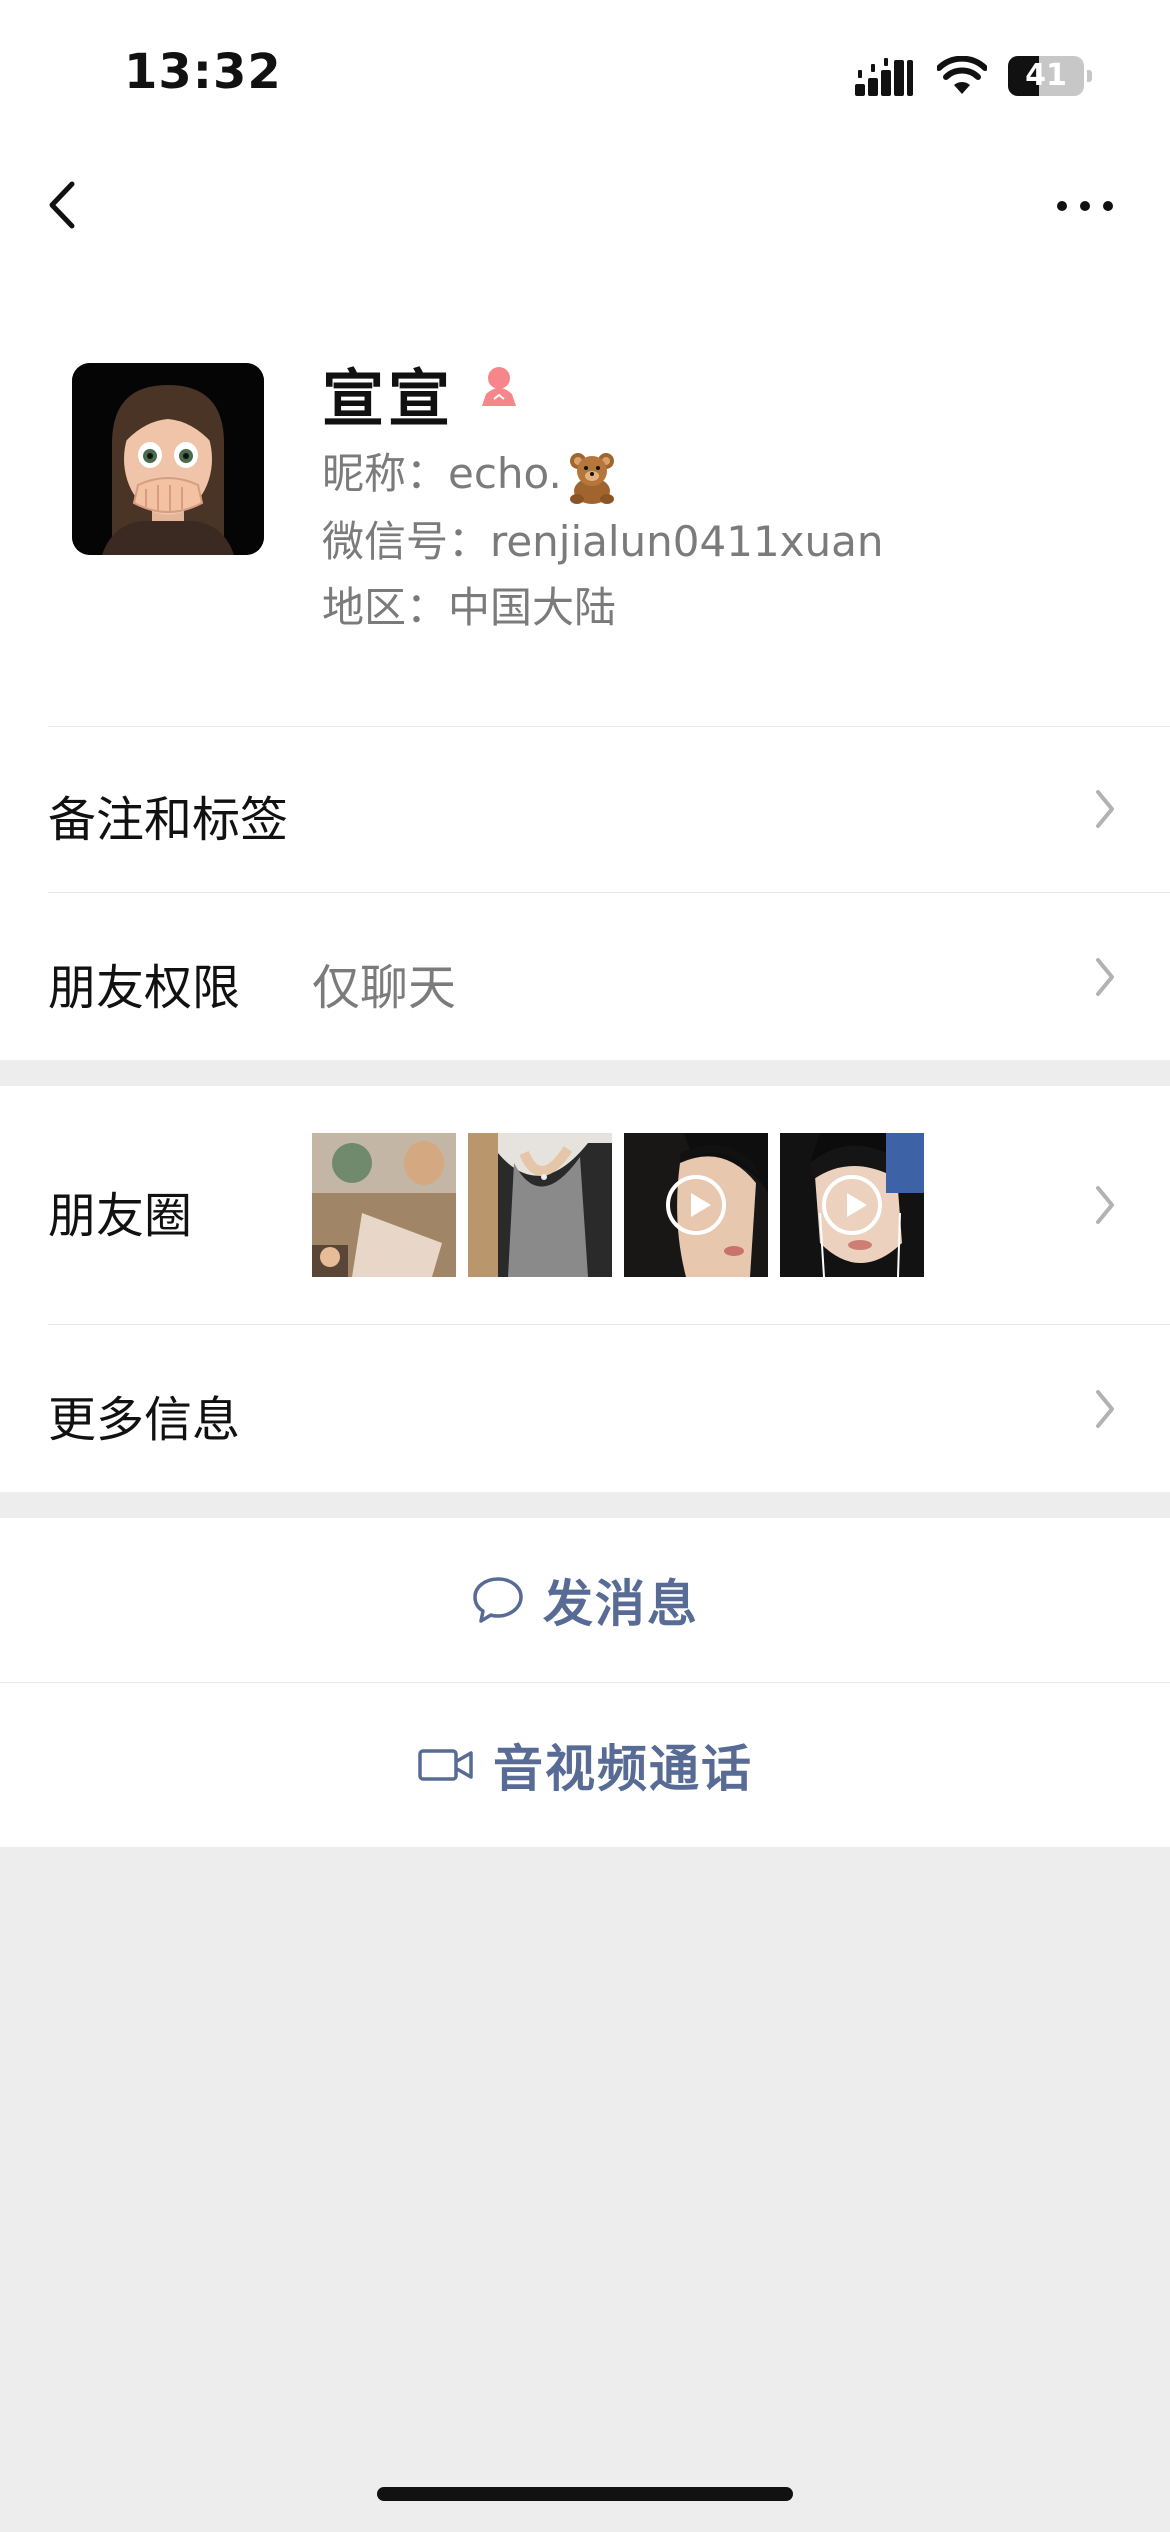 The width and height of the screenshot is (1170, 2532). What do you see at coordinates (203, 72) in the screenshot?
I see `status-time: 13:32` at bounding box center [203, 72].